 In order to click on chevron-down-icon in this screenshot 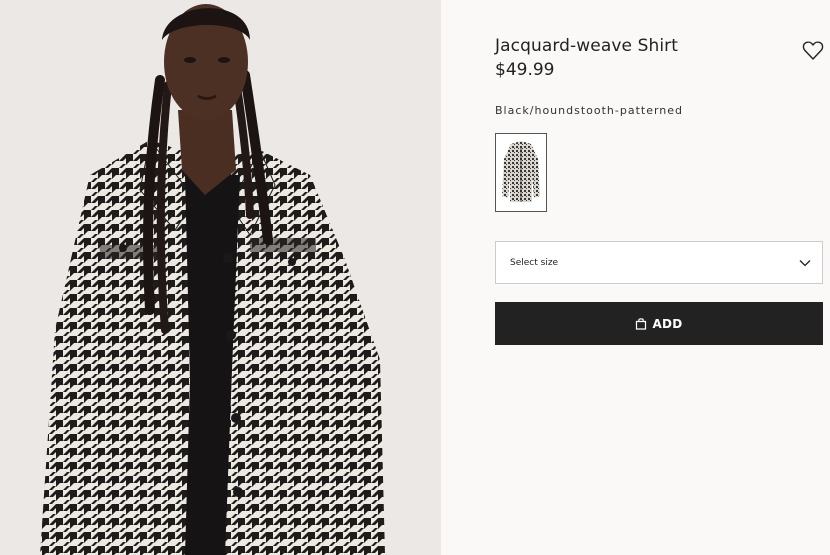, I will do `click(805, 263)`.